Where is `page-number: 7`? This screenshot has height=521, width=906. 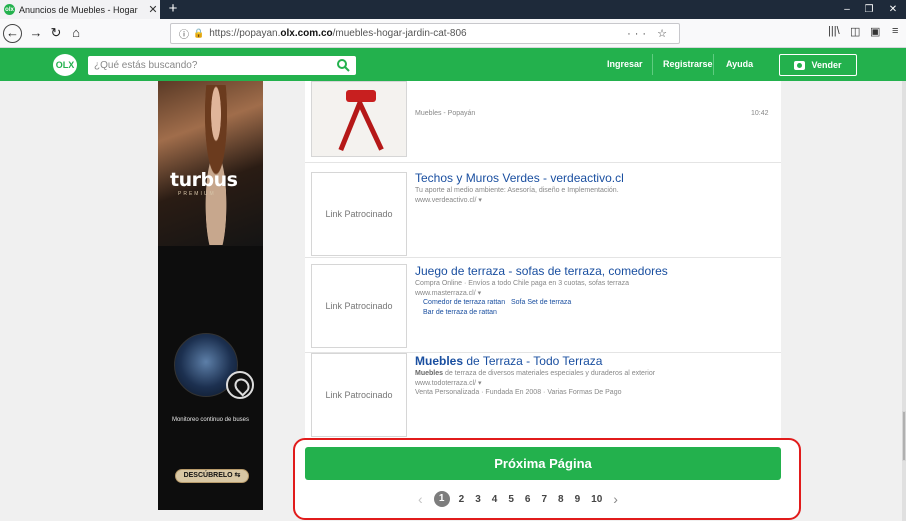 page-number: 7 is located at coordinates (544, 499).